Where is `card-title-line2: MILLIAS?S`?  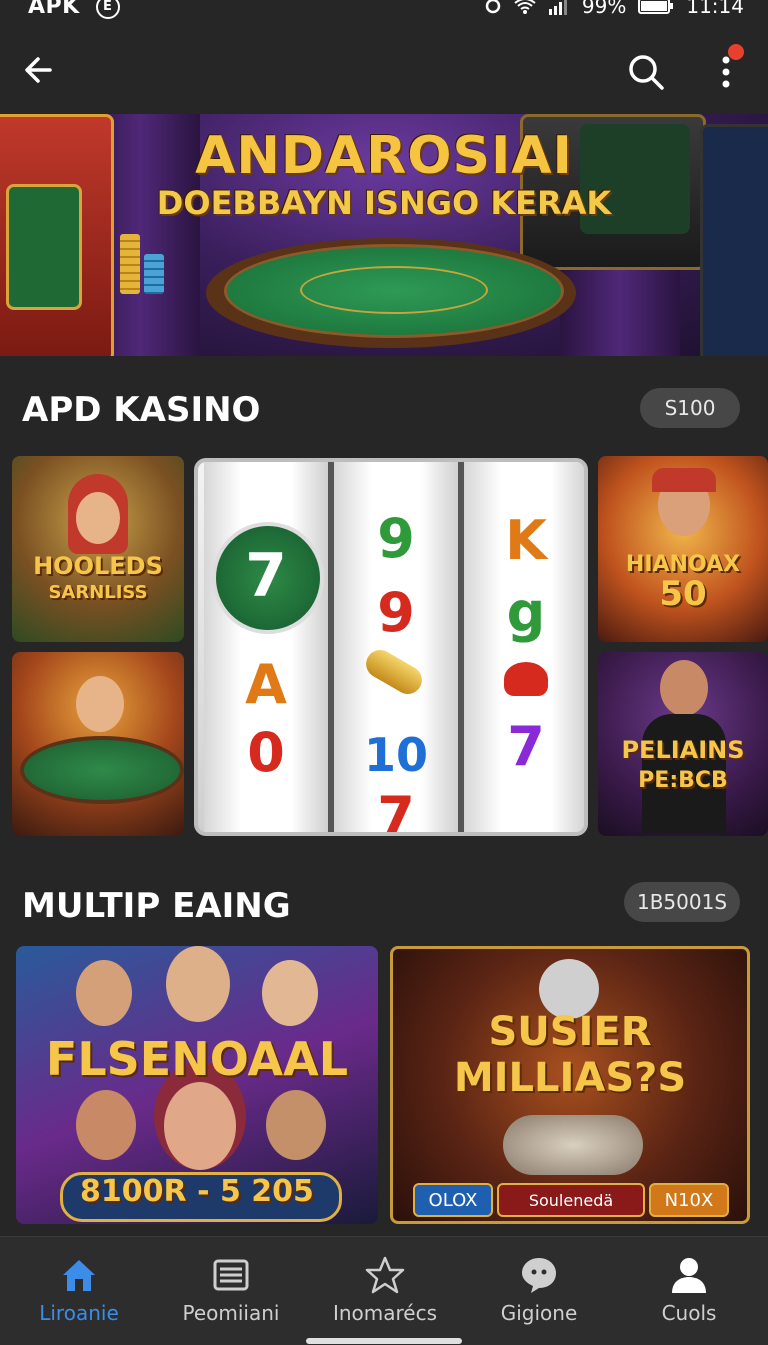 card-title-line2: MILLIAS?S is located at coordinates (570, 1078).